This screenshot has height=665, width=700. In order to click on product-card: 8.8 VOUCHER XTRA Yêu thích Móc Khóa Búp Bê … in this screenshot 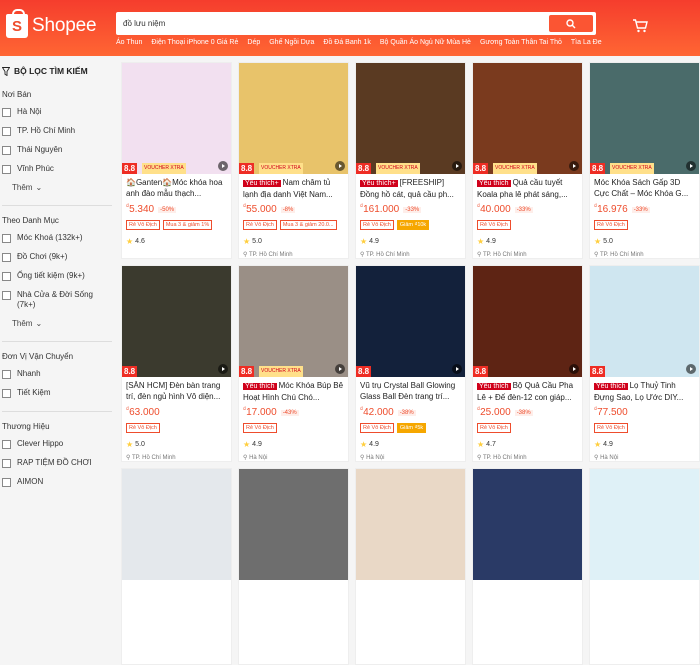, I will do `click(293, 363)`.